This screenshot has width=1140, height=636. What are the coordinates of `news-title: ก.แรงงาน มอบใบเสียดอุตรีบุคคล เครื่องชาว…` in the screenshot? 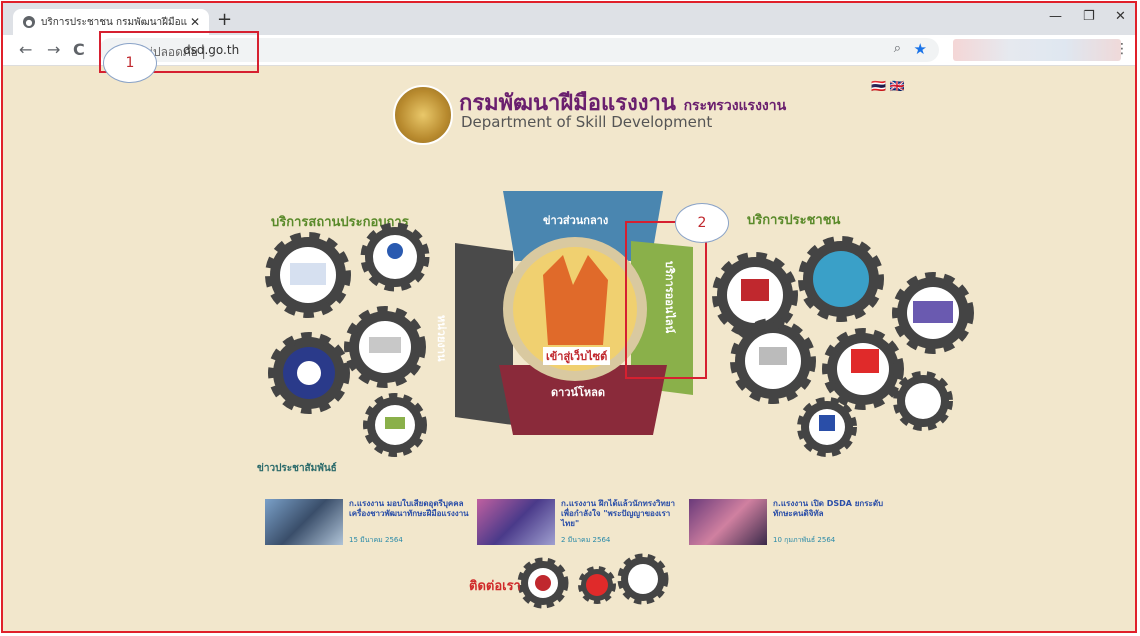 It's located at (412, 509).